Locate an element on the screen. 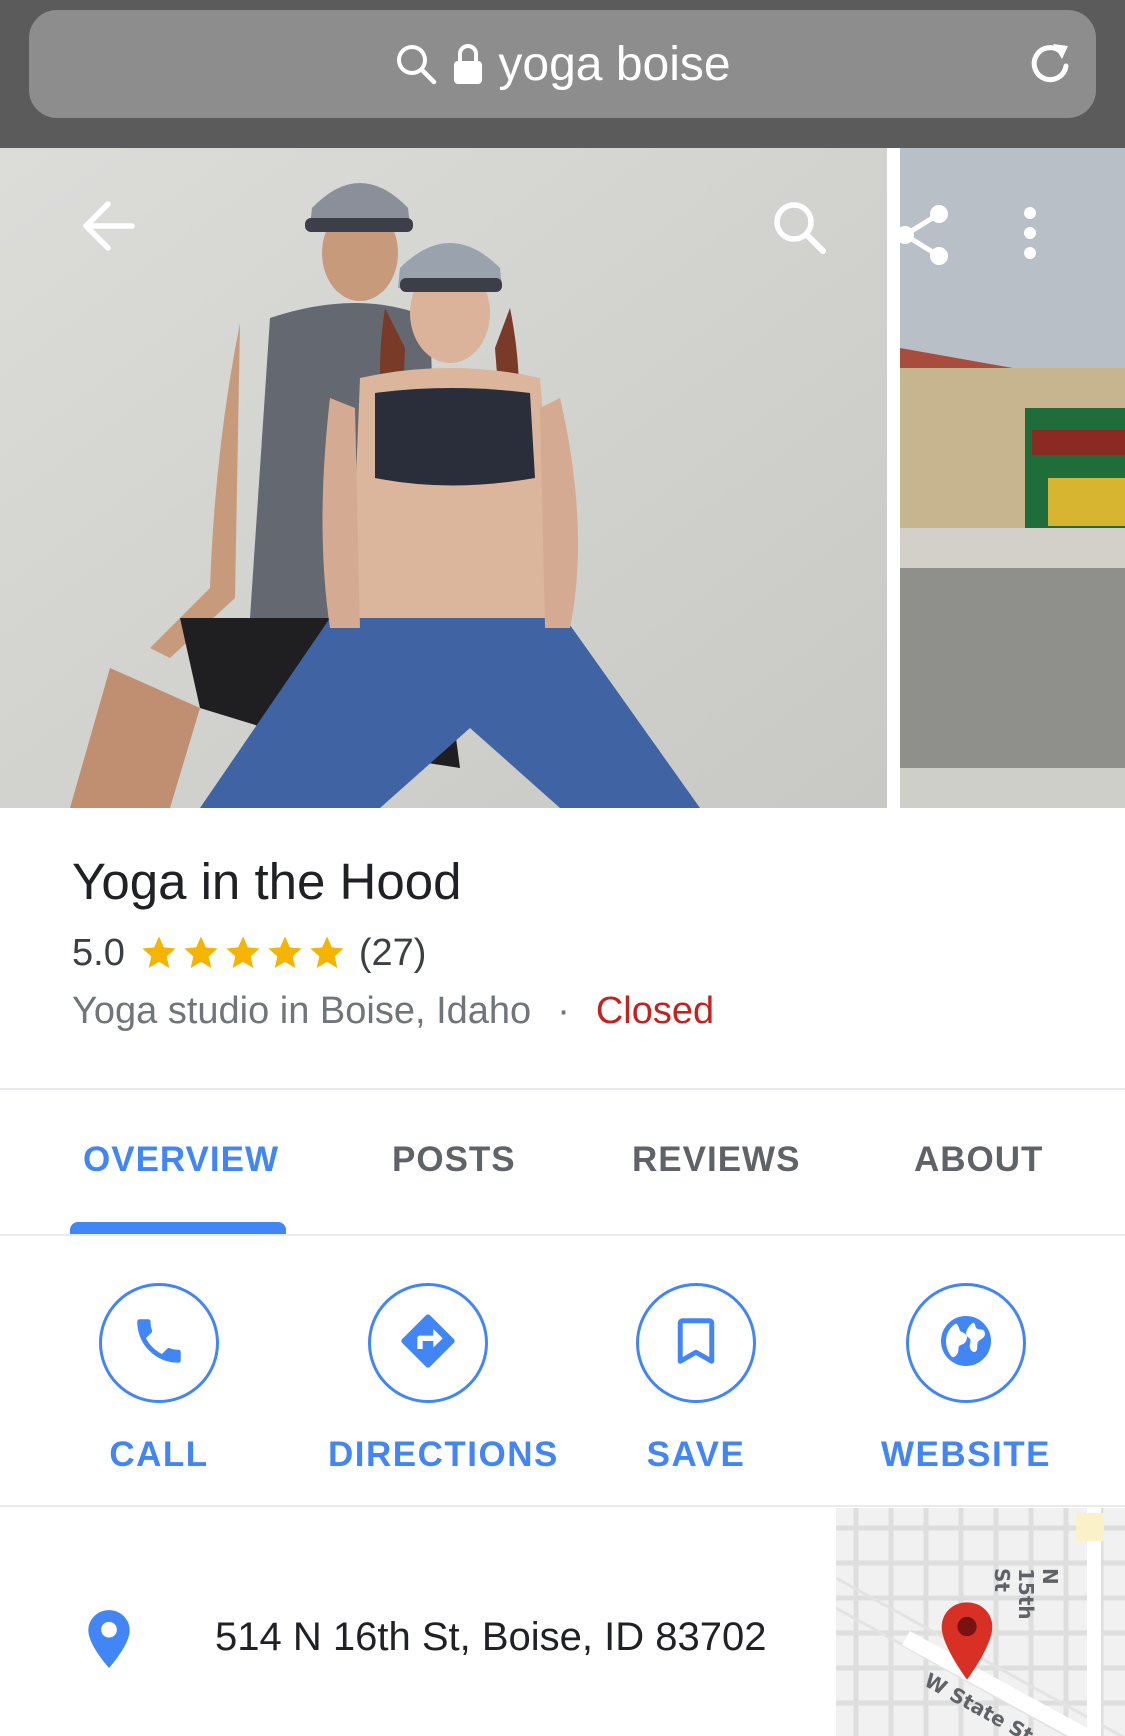 The image size is (1125, 1736). website-button: WEBSITE is located at coordinates (966, 1379).